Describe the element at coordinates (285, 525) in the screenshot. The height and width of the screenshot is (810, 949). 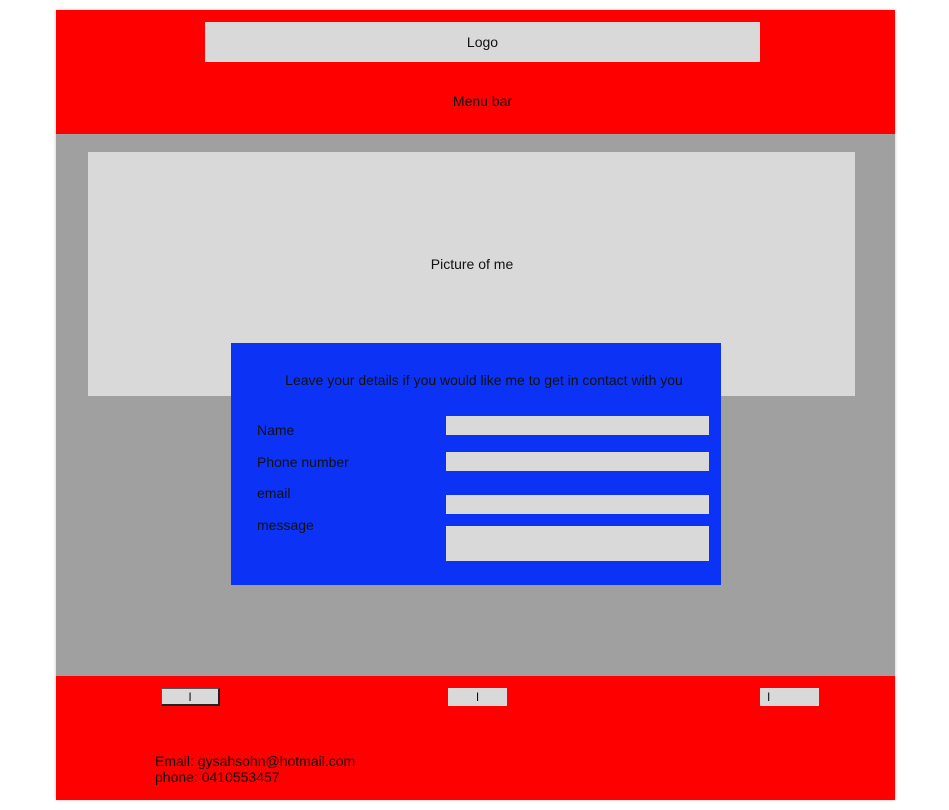
I see `message-label: message` at that location.